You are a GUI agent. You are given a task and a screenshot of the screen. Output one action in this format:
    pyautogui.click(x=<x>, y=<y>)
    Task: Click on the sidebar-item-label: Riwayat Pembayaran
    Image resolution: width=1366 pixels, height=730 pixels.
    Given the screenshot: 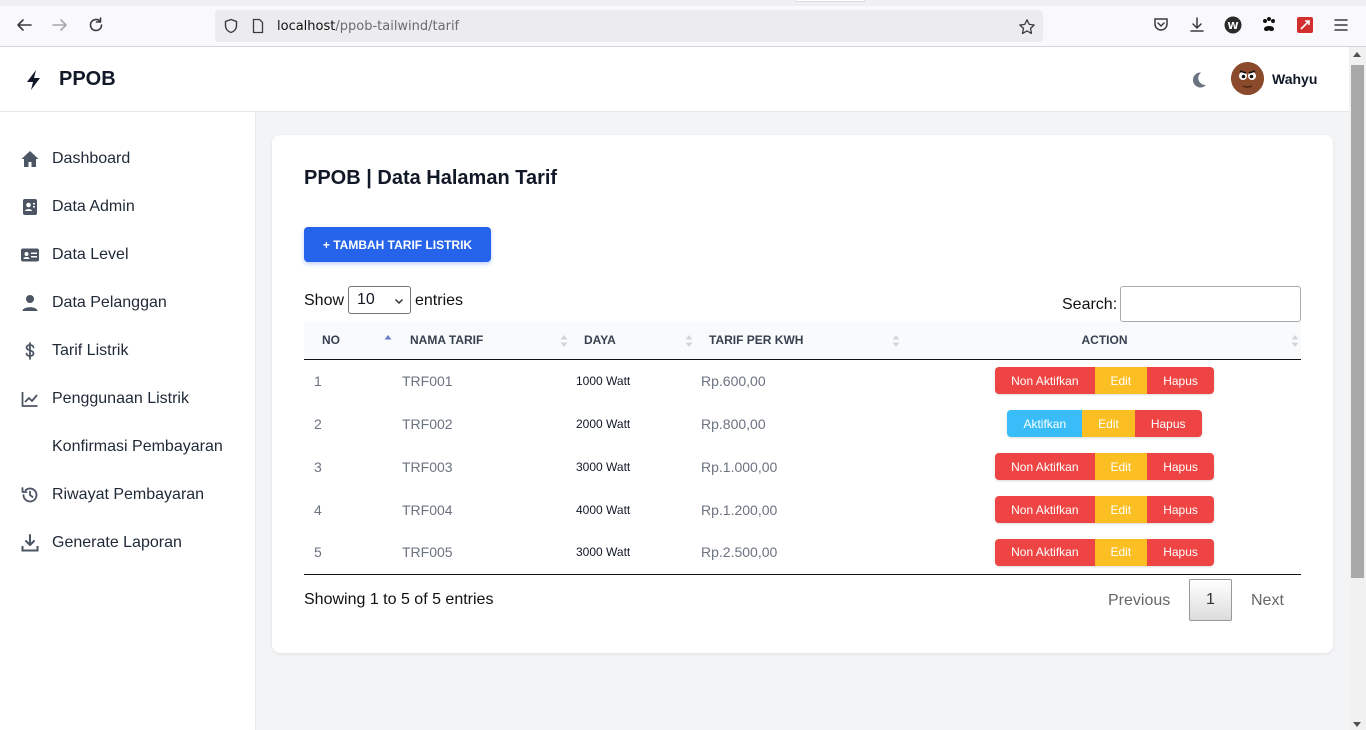 What is the action you would take?
    pyautogui.click(x=128, y=494)
    